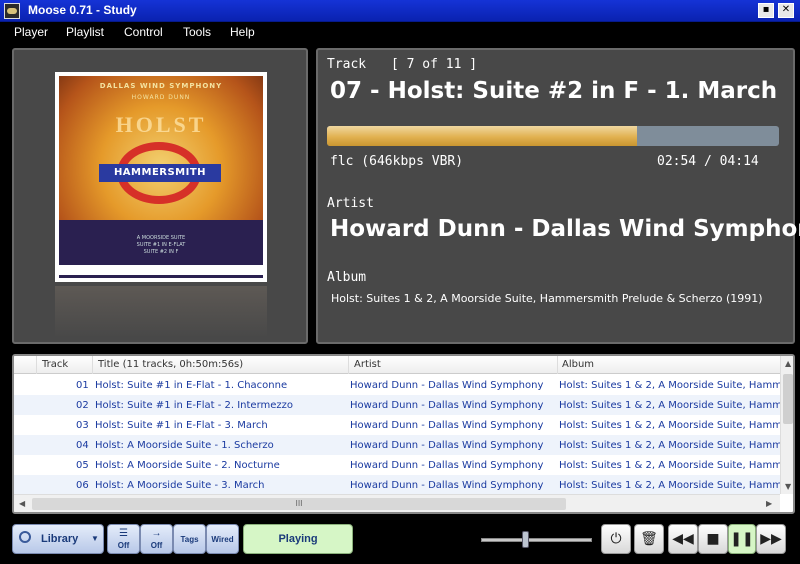 The image size is (800, 564). Describe the element at coordinates (170, 364) in the screenshot. I see `column-title: Title (11 tracks, 0h:50m:56s)` at that location.